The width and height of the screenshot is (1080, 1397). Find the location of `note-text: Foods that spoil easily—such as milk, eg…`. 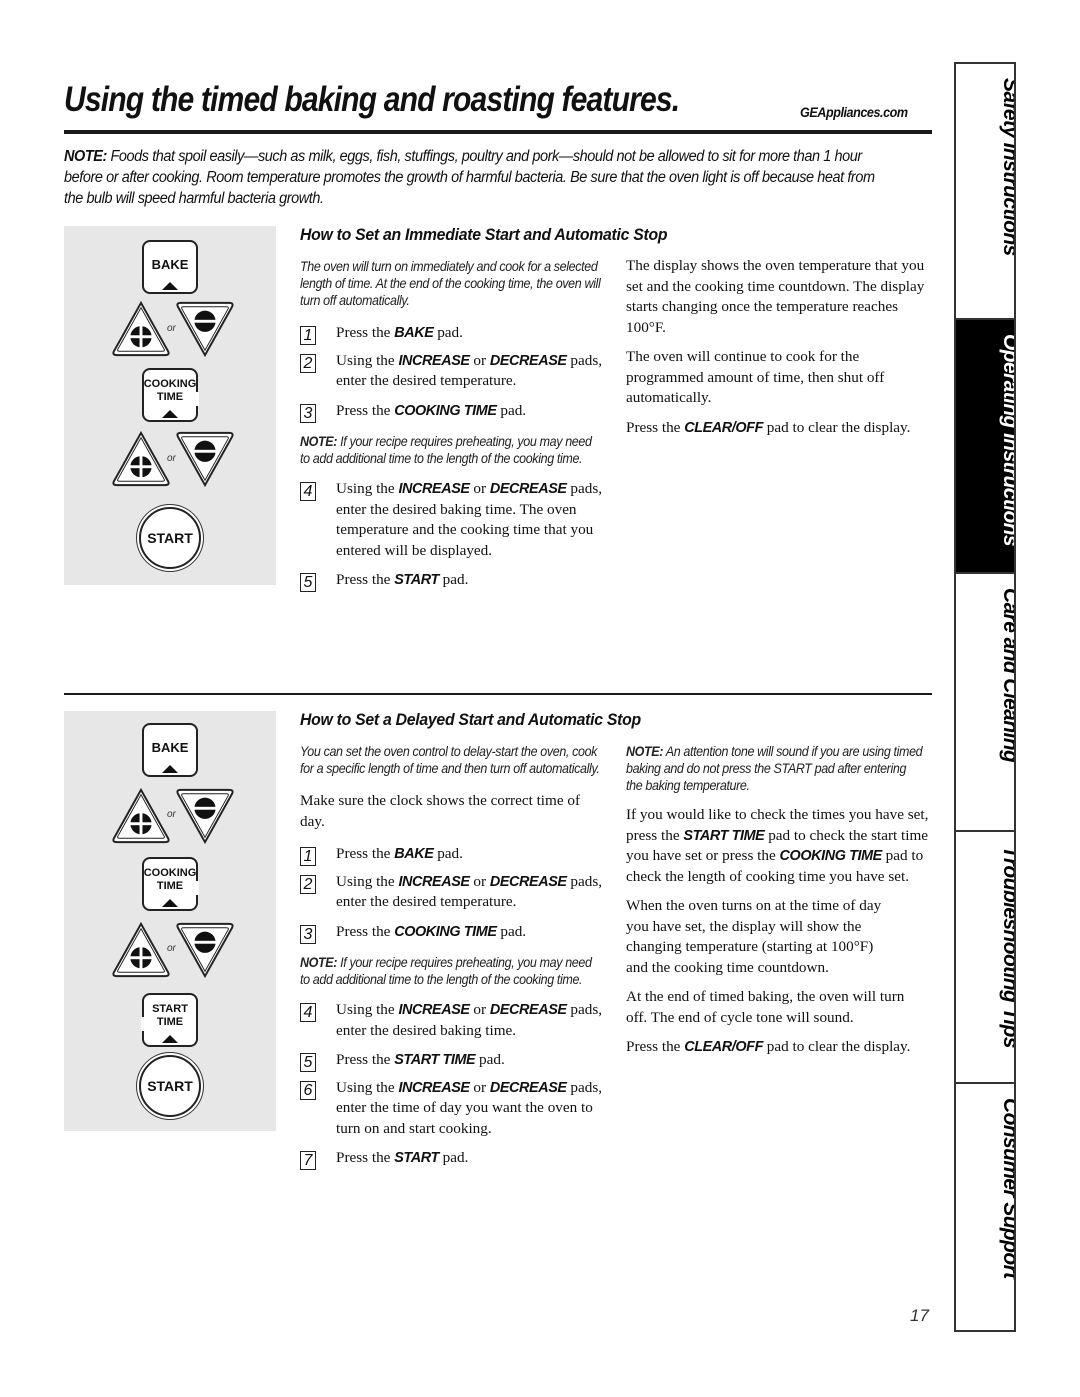

note-text: Foods that spoil easily—such as milk, eg… is located at coordinates (469, 177).